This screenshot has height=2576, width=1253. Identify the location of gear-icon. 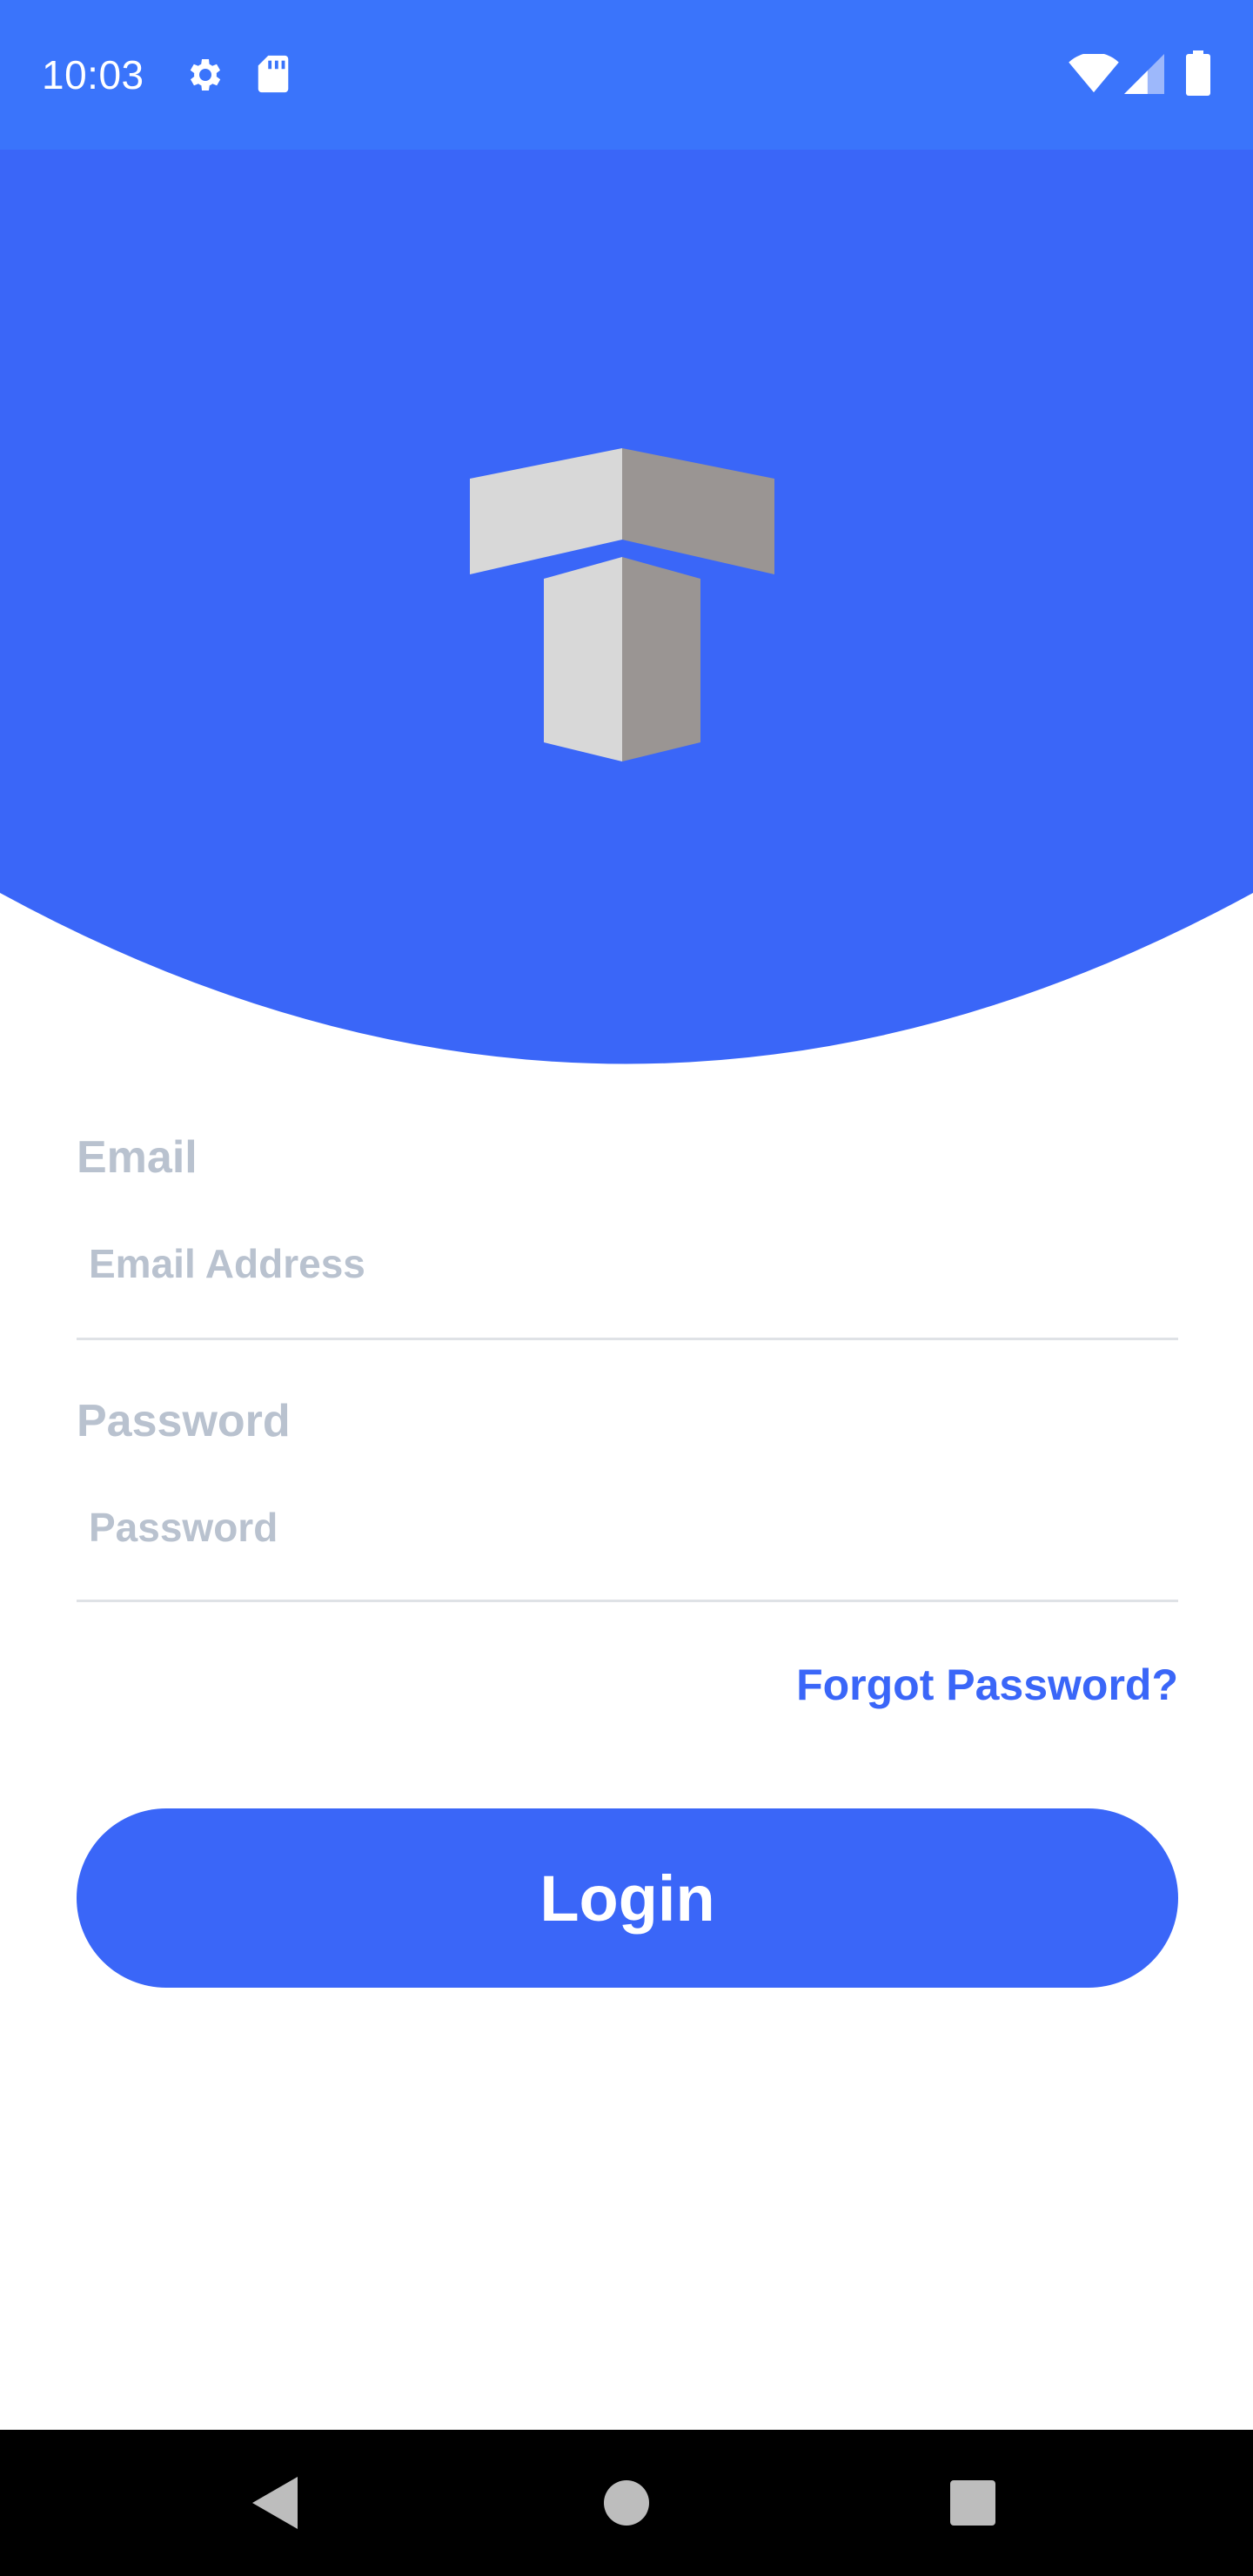
(205, 75).